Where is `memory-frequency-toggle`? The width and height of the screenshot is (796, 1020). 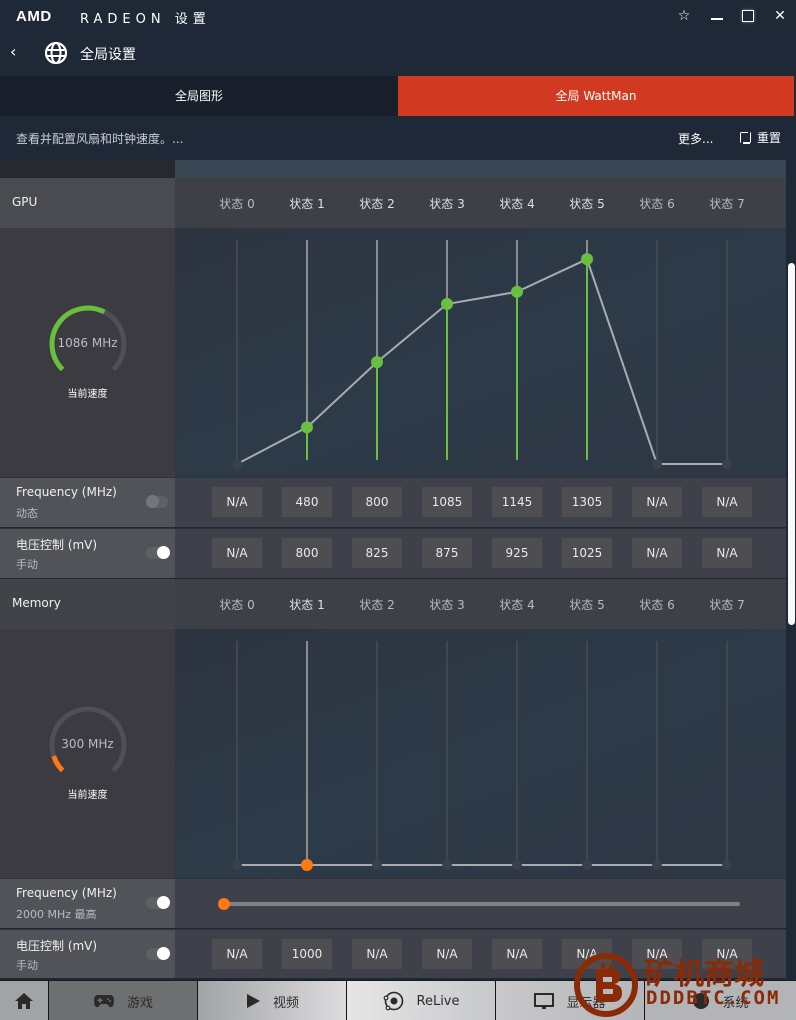
memory-frequency-toggle is located at coordinates (158, 902).